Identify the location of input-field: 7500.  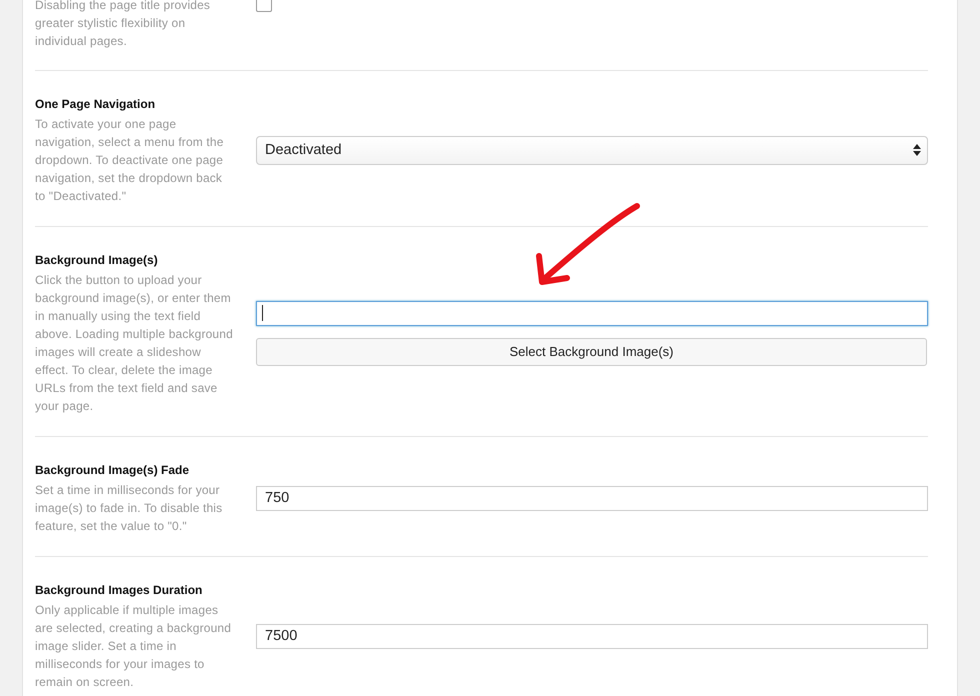
(592, 636).